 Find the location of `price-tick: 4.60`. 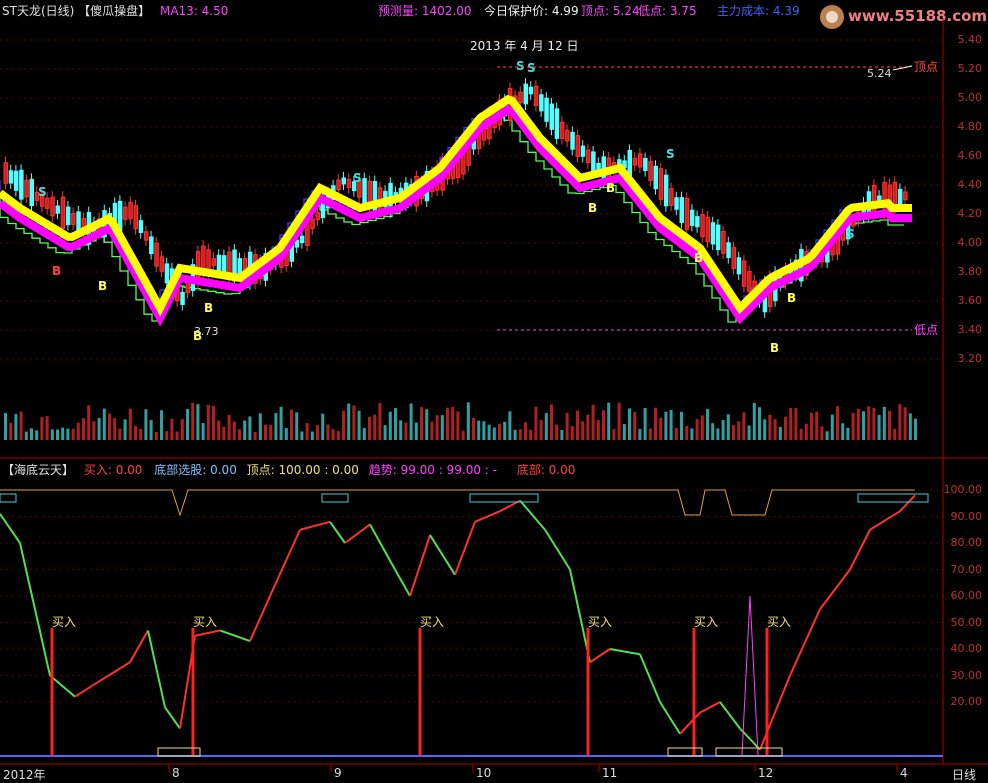

price-tick: 4.60 is located at coordinates (970, 155).